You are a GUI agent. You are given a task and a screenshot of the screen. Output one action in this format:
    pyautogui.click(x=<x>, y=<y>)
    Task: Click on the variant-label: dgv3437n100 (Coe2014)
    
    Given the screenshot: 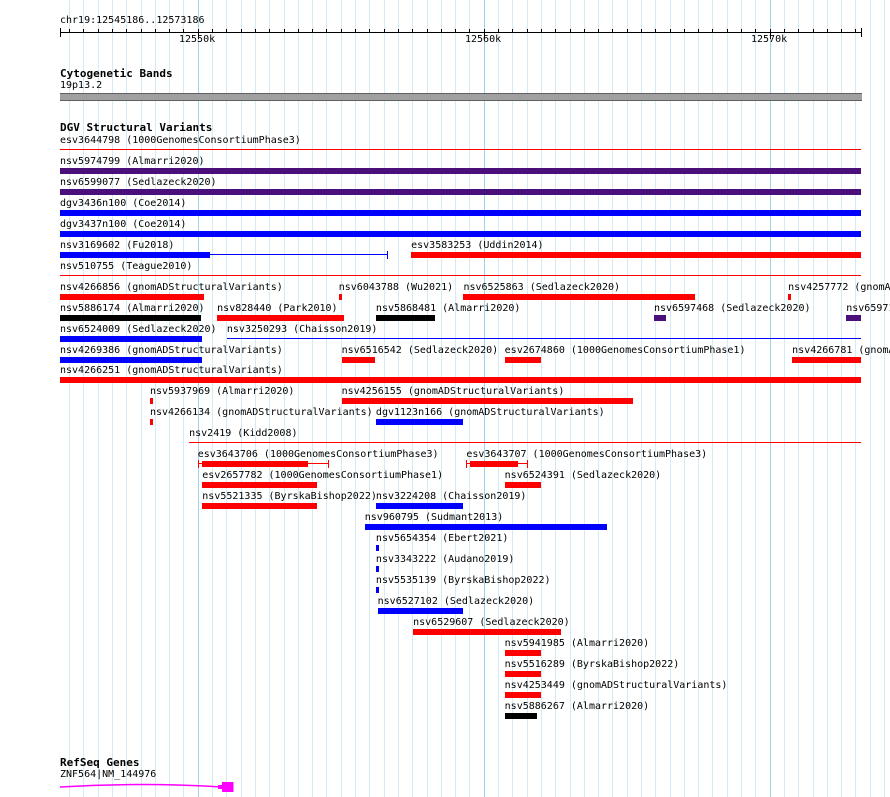 What is the action you would take?
    pyautogui.click(x=123, y=224)
    